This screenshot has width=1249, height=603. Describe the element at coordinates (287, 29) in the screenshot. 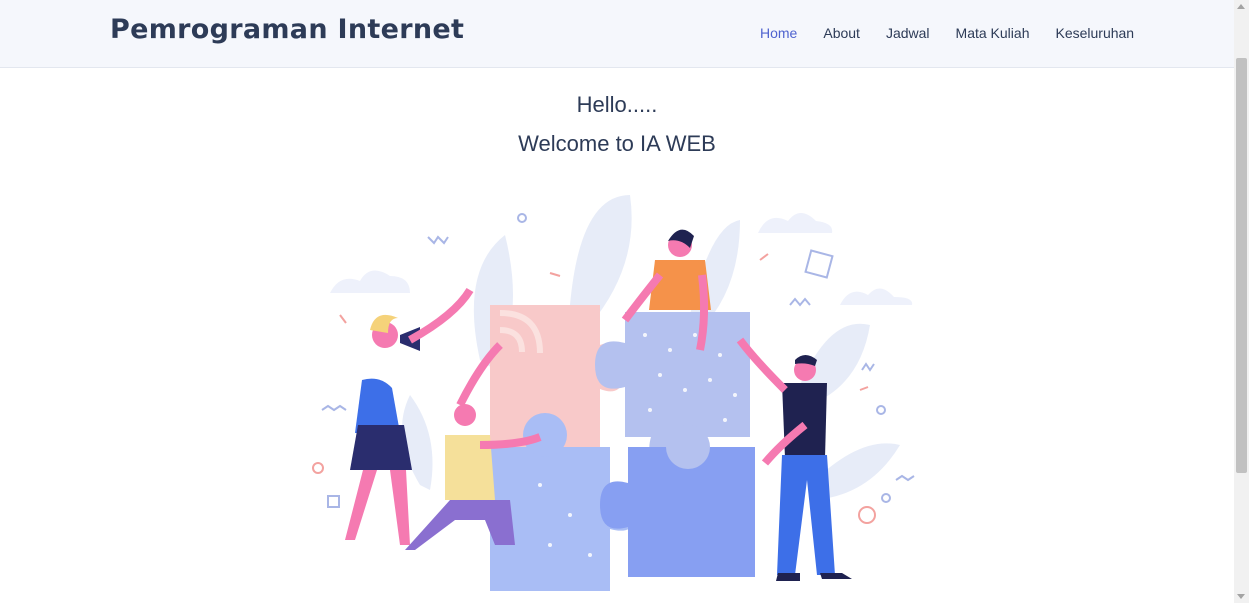

I see `site-brand: Pemrograman Internet` at that location.